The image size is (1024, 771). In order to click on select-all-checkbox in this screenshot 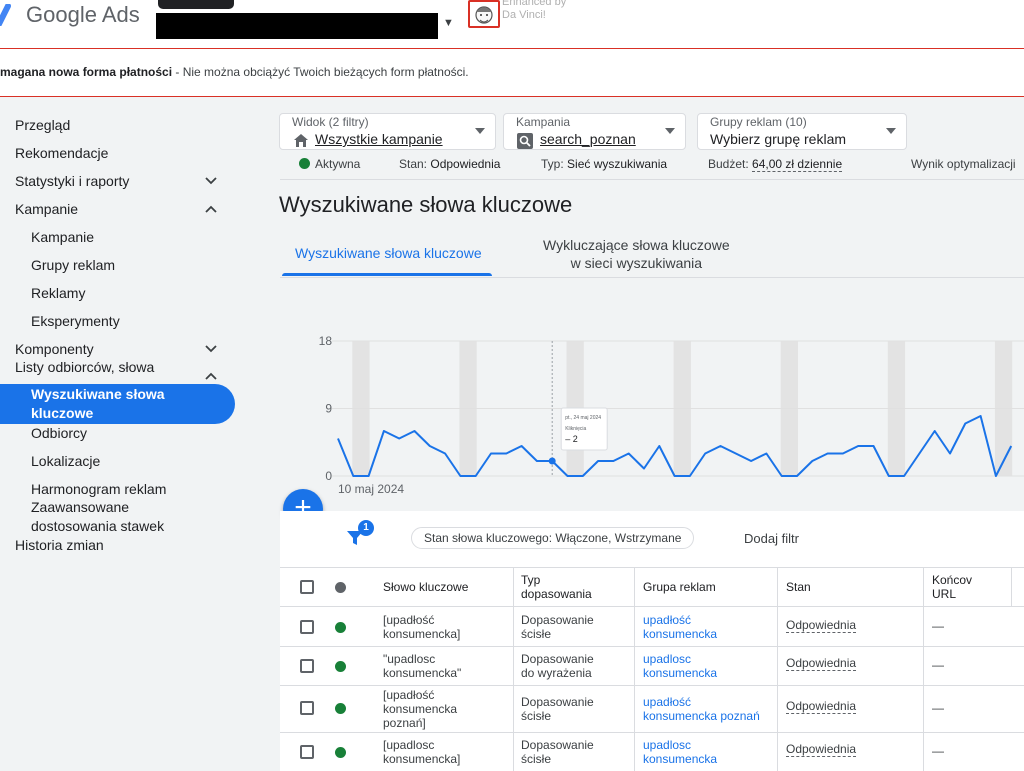, I will do `click(307, 587)`.